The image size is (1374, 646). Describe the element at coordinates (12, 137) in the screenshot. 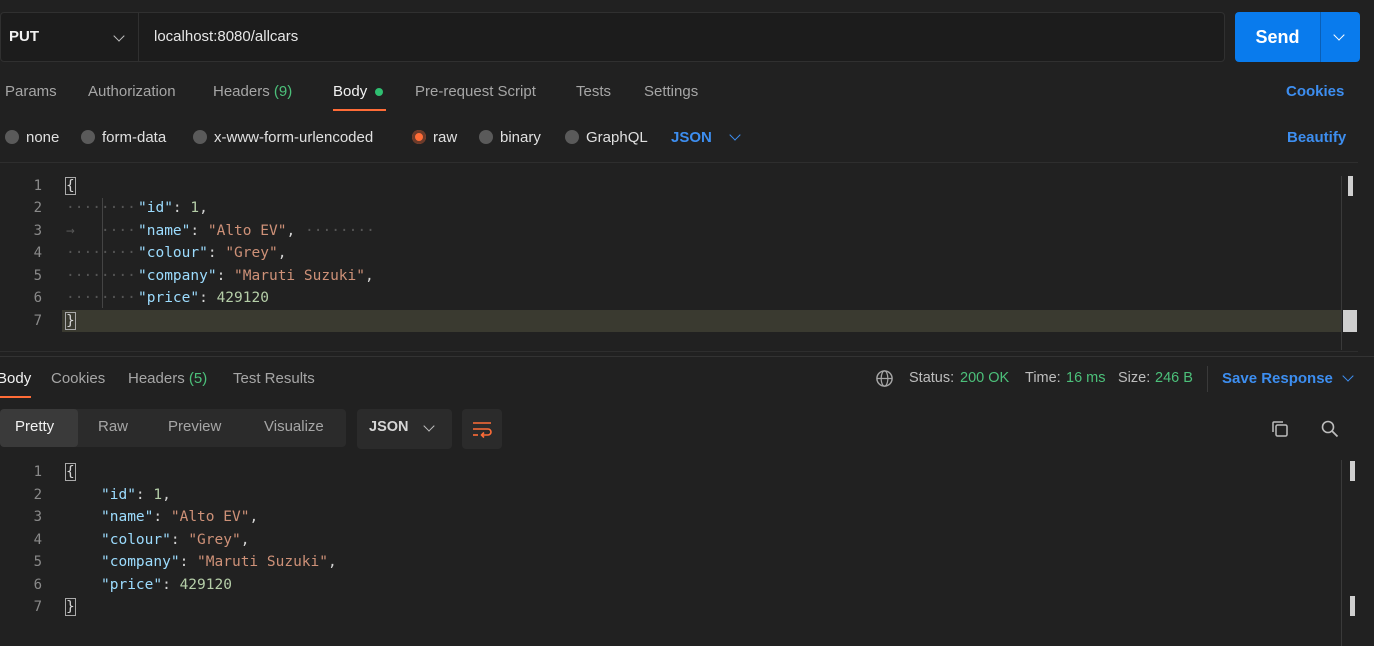

I see `radio-none` at that location.